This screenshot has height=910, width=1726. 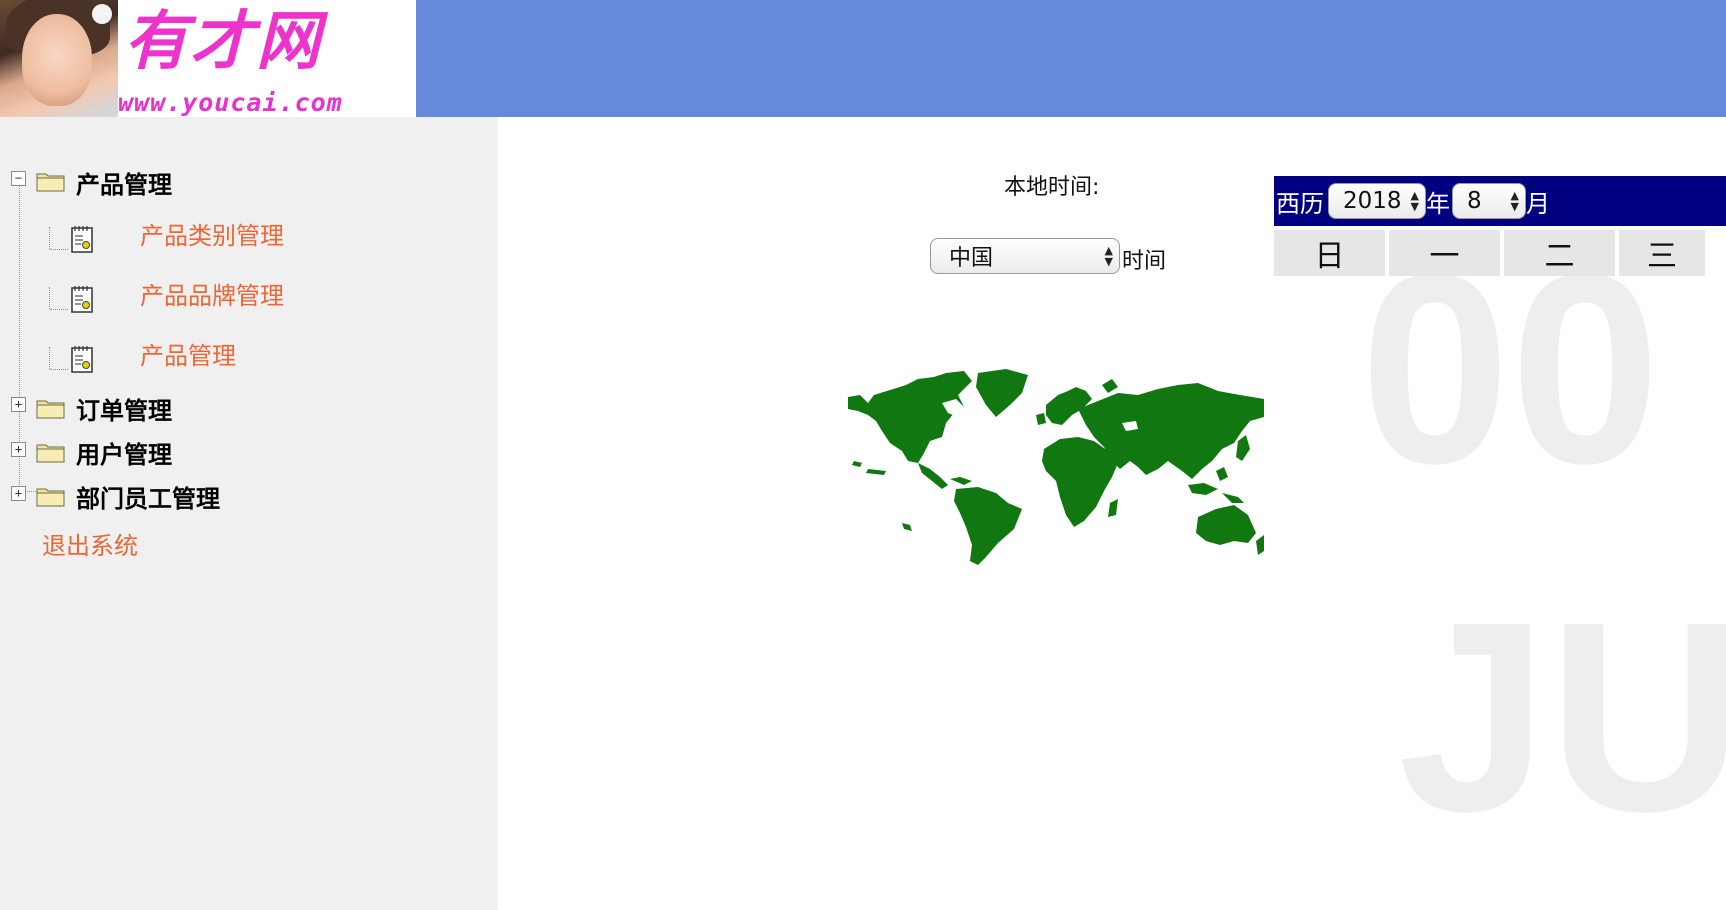 What do you see at coordinates (59, 58) in the screenshot?
I see `logo-photo` at bounding box center [59, 58].